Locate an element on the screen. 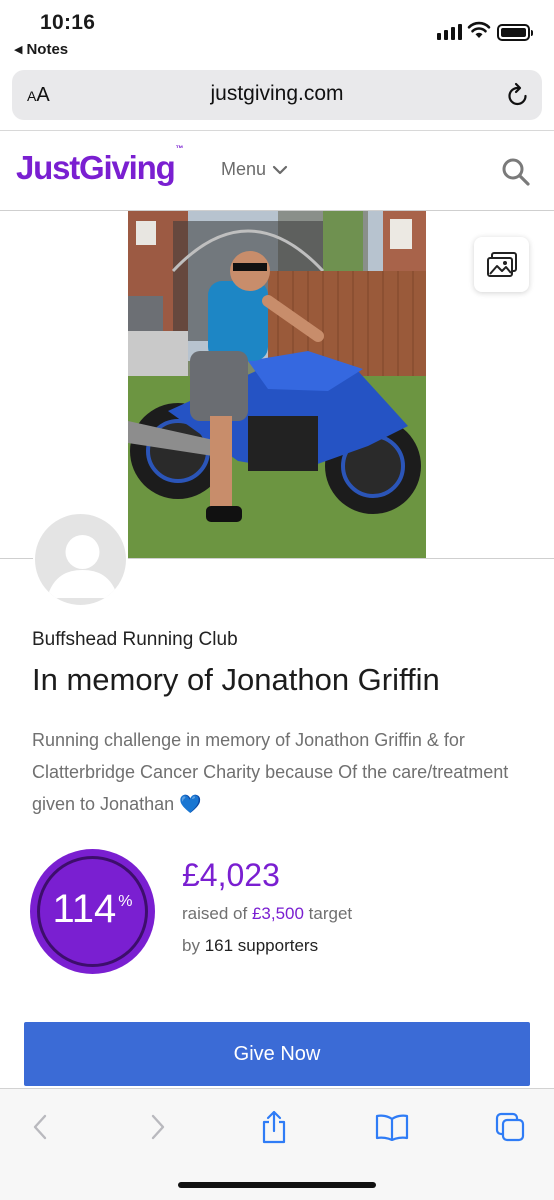 This screenshot has height=1200, width=554. raised-amount: £4,023 is located at coordinates (231, 875).